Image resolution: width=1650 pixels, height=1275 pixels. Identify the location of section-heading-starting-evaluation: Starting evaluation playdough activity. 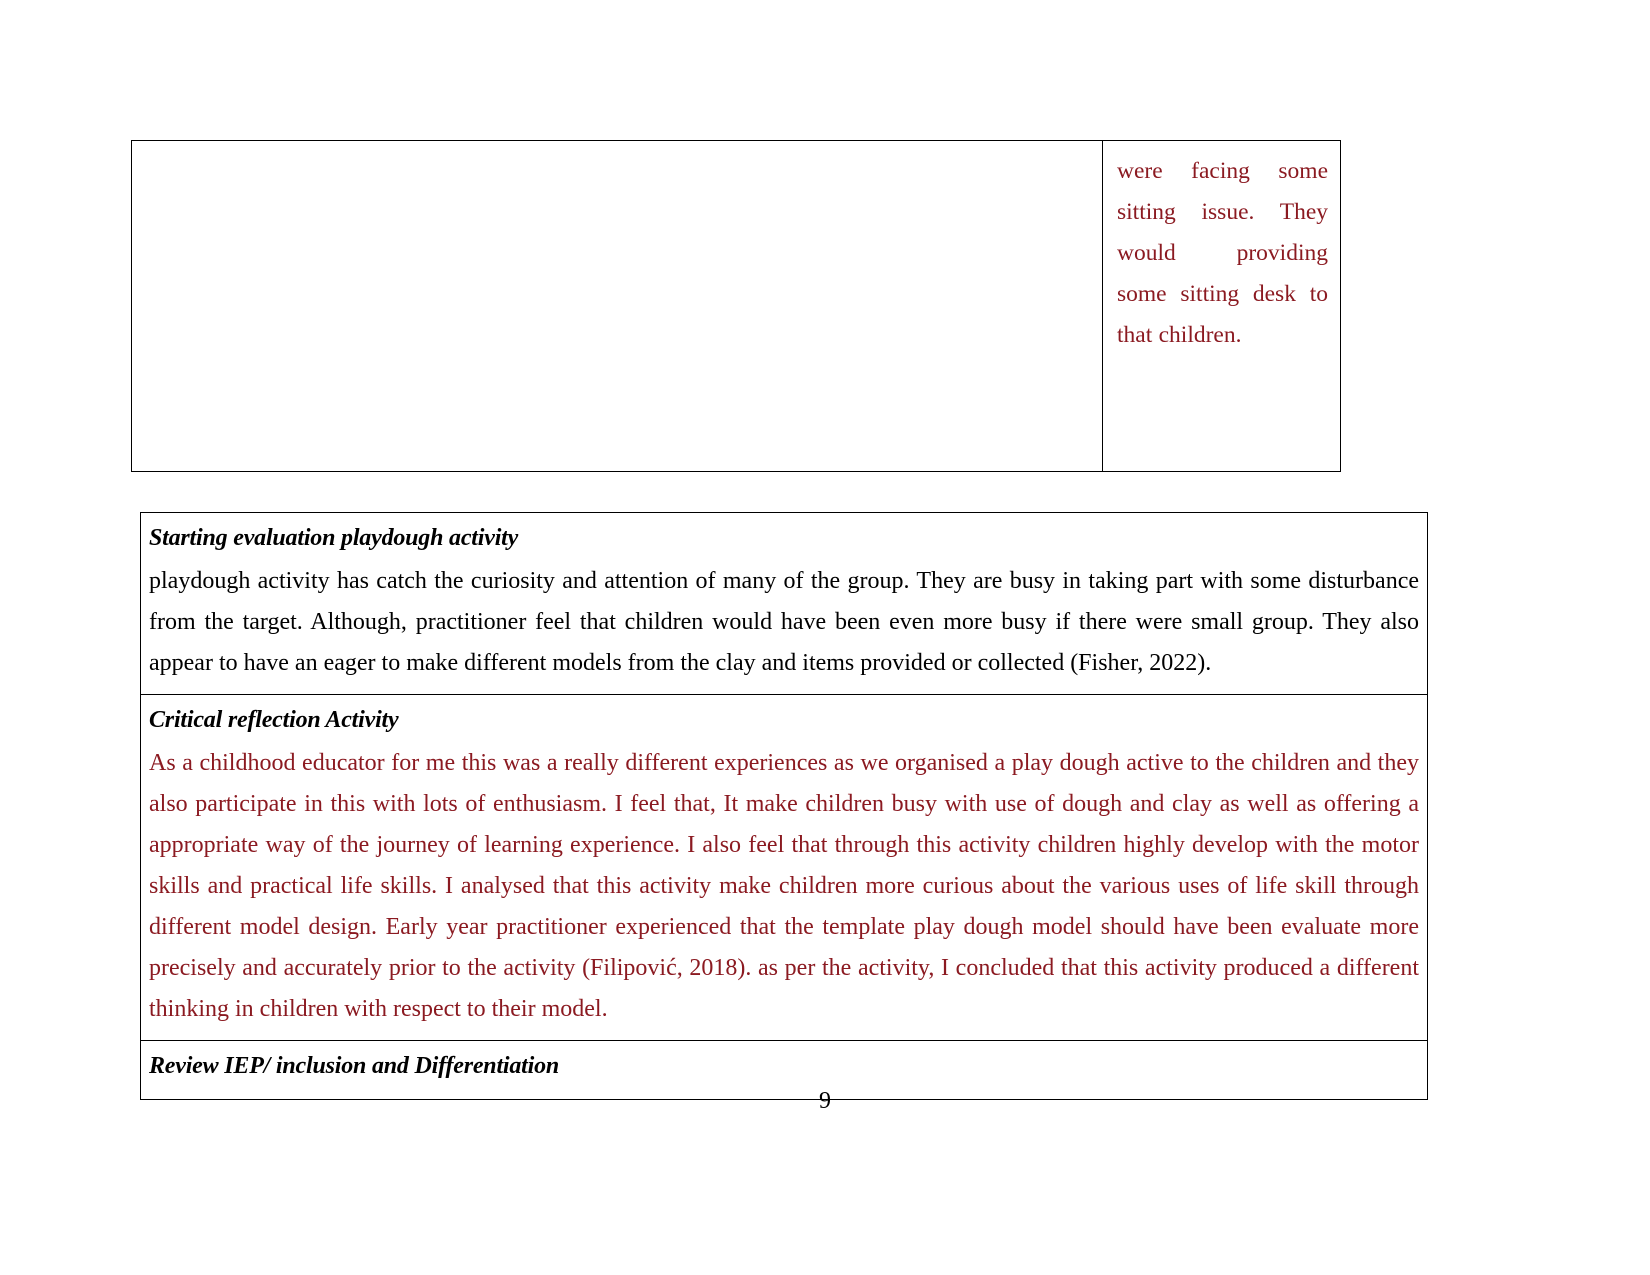
(334, 538).